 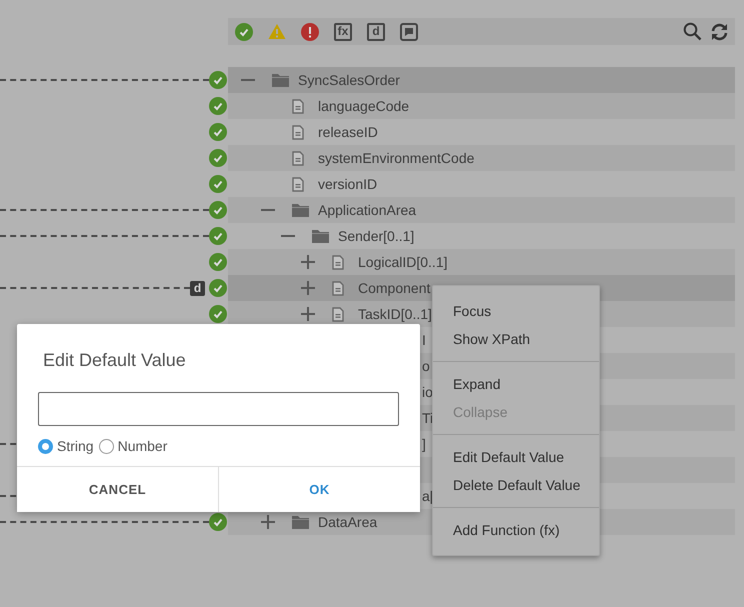 I want to click on radio-label: String, so click(x=75, y=446).